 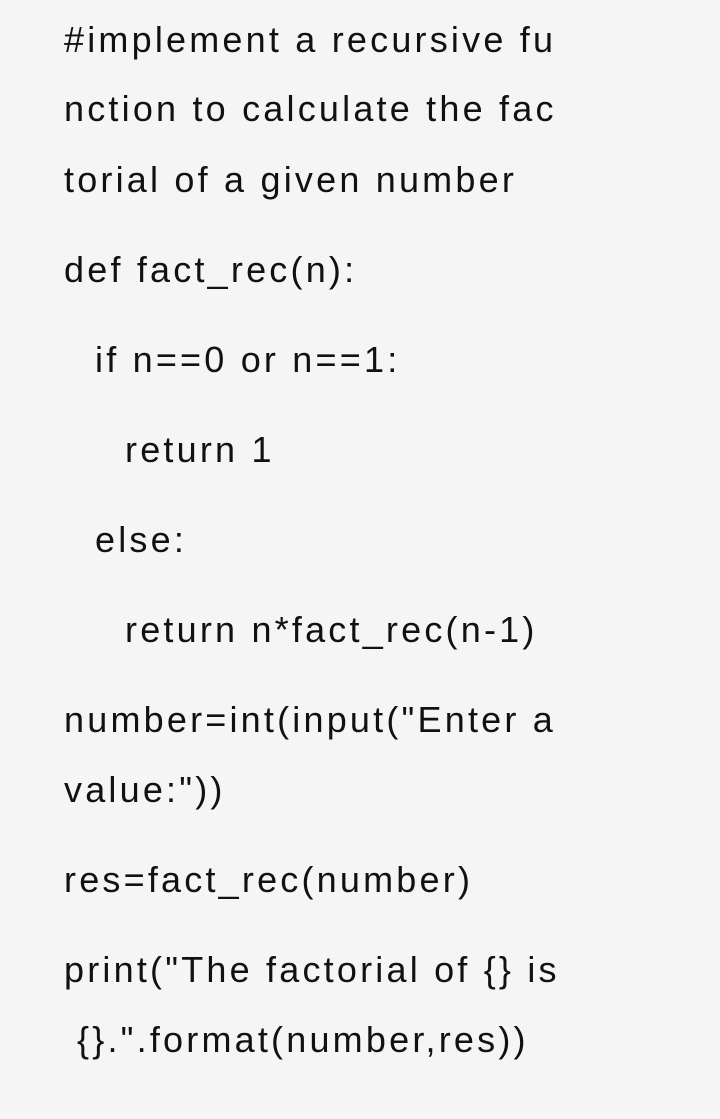 What do you see at coordinates (211, 269) in the screenshot?
I see `function-def-line: def fact_rec(n):` at bounding box center [211, 269].